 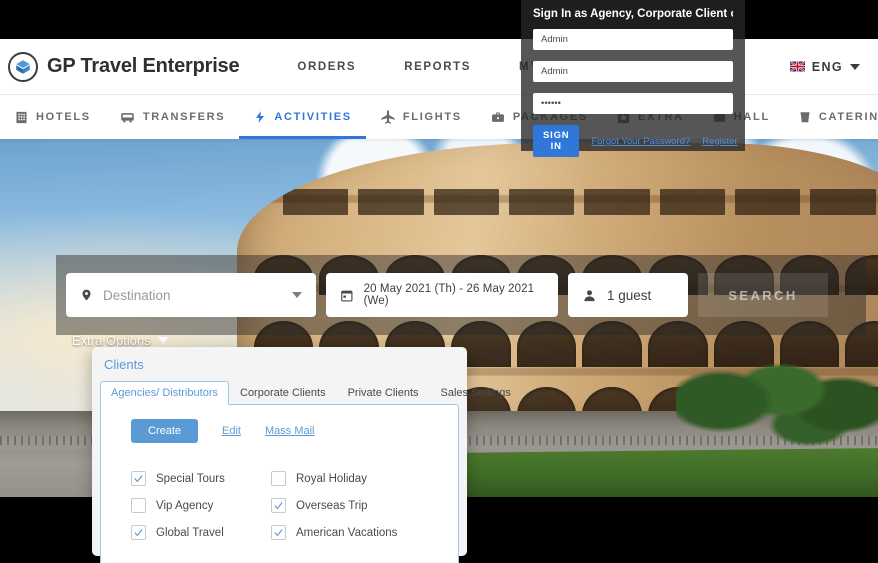 What do you see at coordinates (432, 117) in the screenshot?
I see `subnav-label: FLIGHTS` at bounding box center [432, 117].